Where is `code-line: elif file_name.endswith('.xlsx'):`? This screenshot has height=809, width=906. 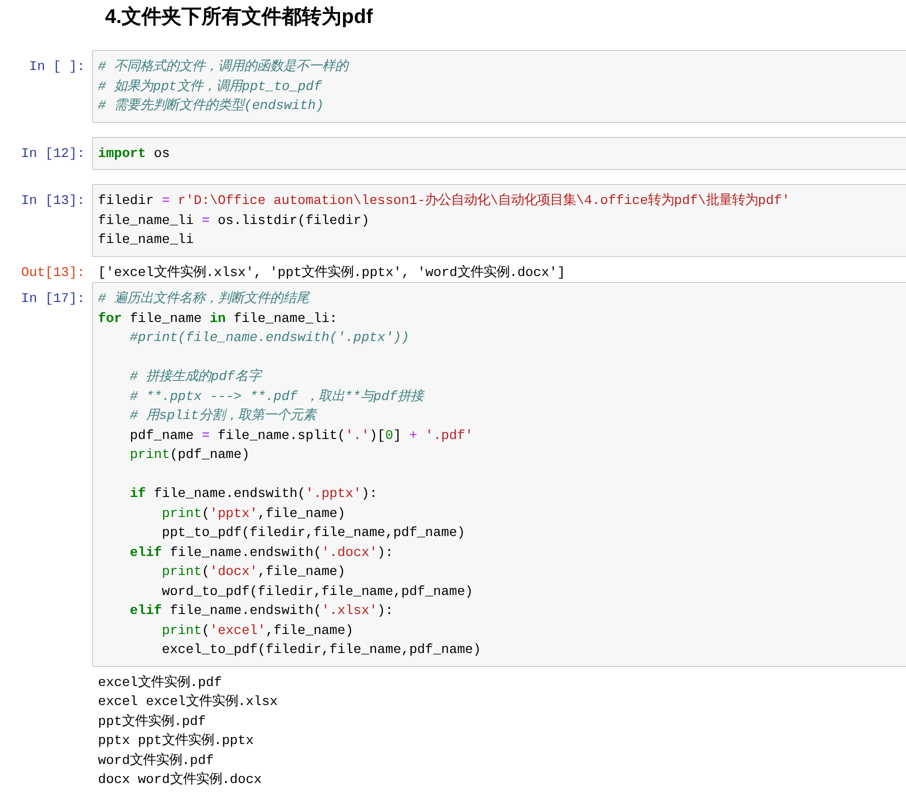 code-line: elif file_name.endswith('.xlsx'): is located at coordinates (261, 611).